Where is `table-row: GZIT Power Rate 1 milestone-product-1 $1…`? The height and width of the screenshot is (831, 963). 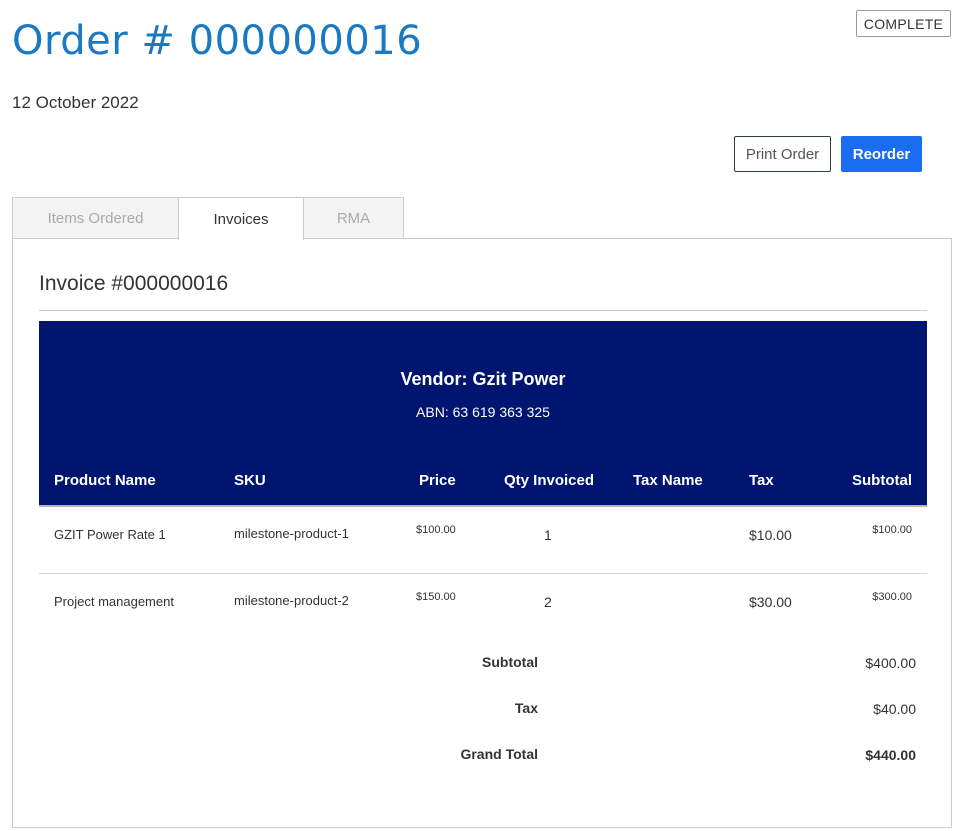
table-row: GZIT Power Rate 1 milestone-product-1 $1… is located at coordinates (483, 540).